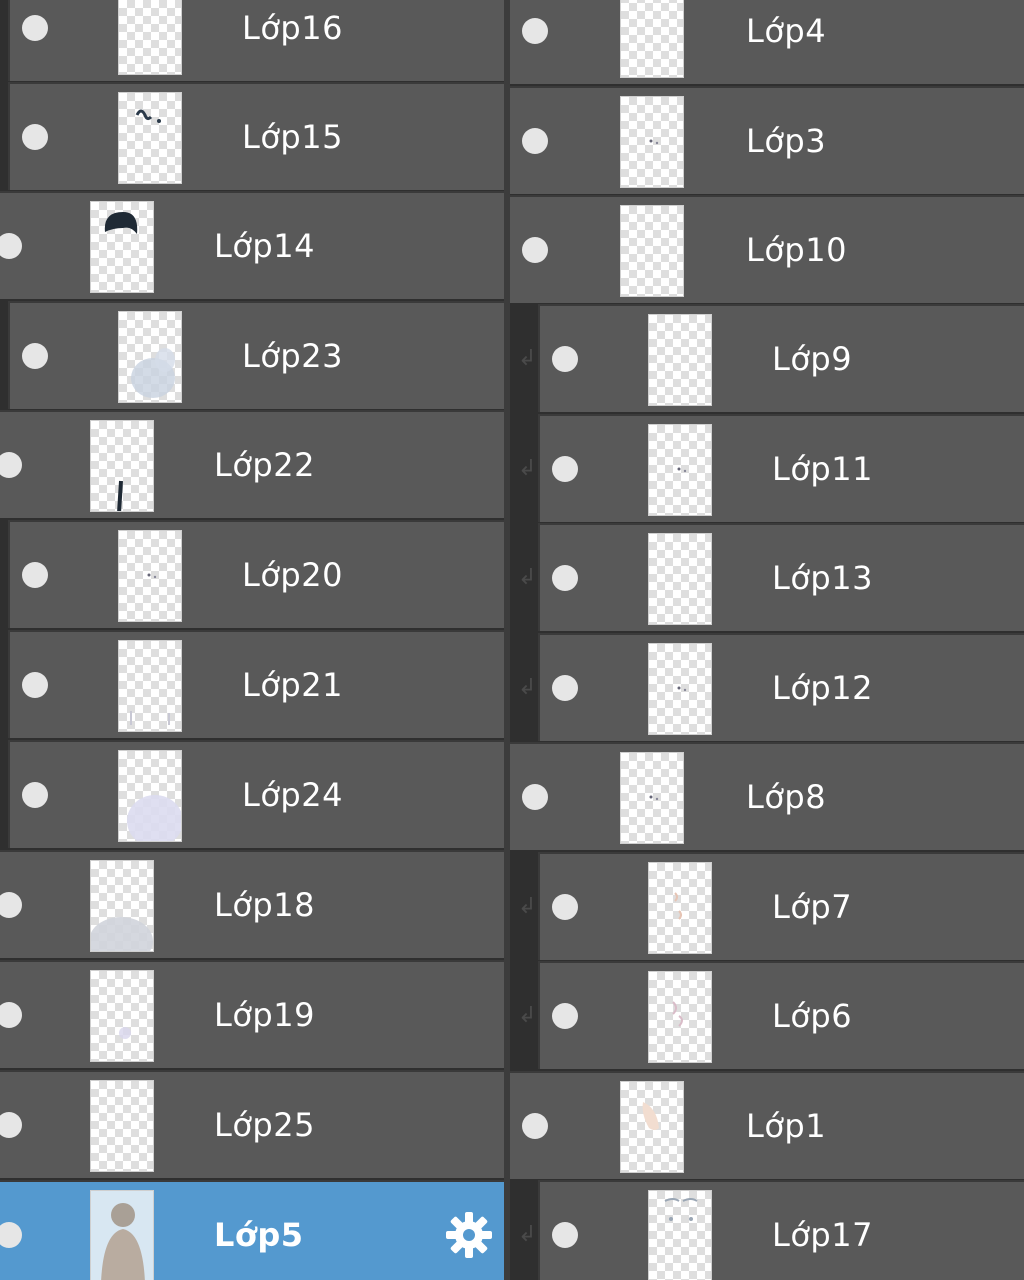 The width and height of the screenshot is (1024, 1280). Describe the element at coordinates (264, 1015) in the screenshot. I see `layer-name: Lớp19` at that location.